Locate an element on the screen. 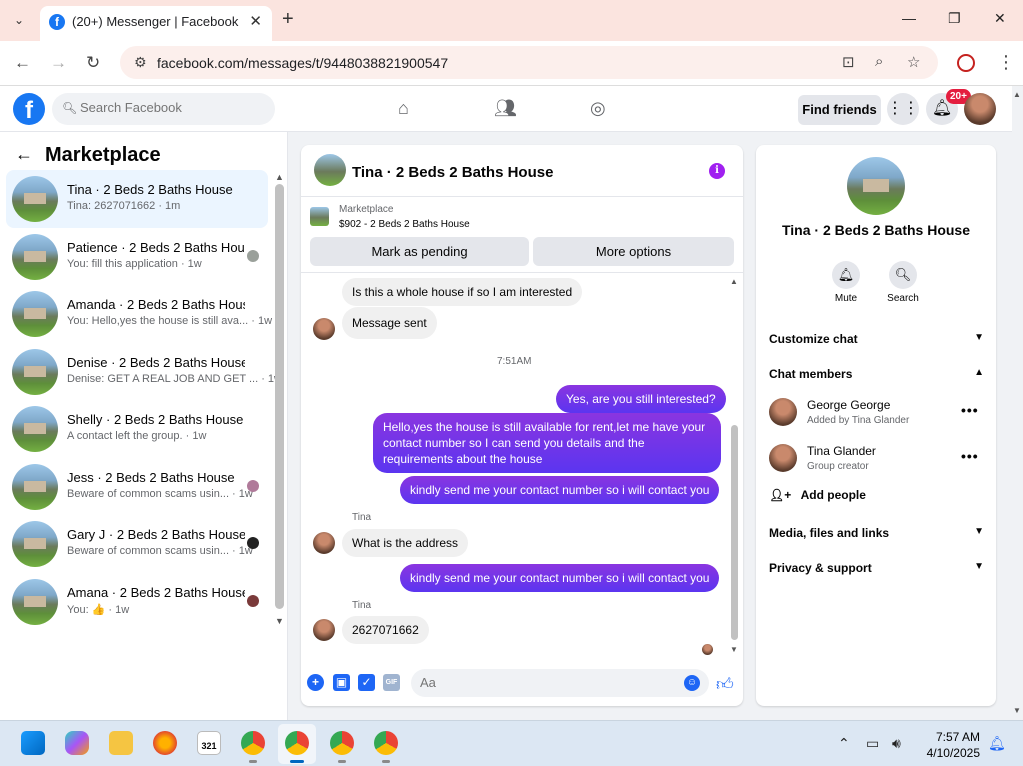 Image resolution: width=1023 pixels, height=766 pixels. facebook-logo-icon: f is located at coordinates (29, 109).